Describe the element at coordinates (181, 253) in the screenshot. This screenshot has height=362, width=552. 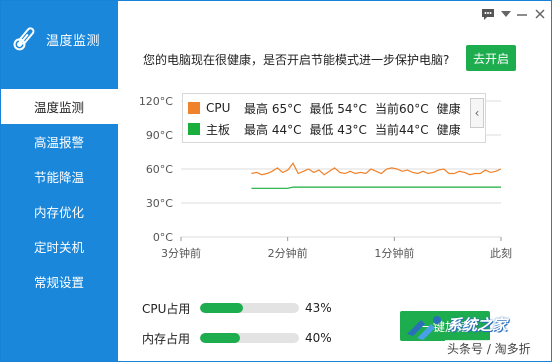
I see `x-tick-label: 3分钟前` at that location.